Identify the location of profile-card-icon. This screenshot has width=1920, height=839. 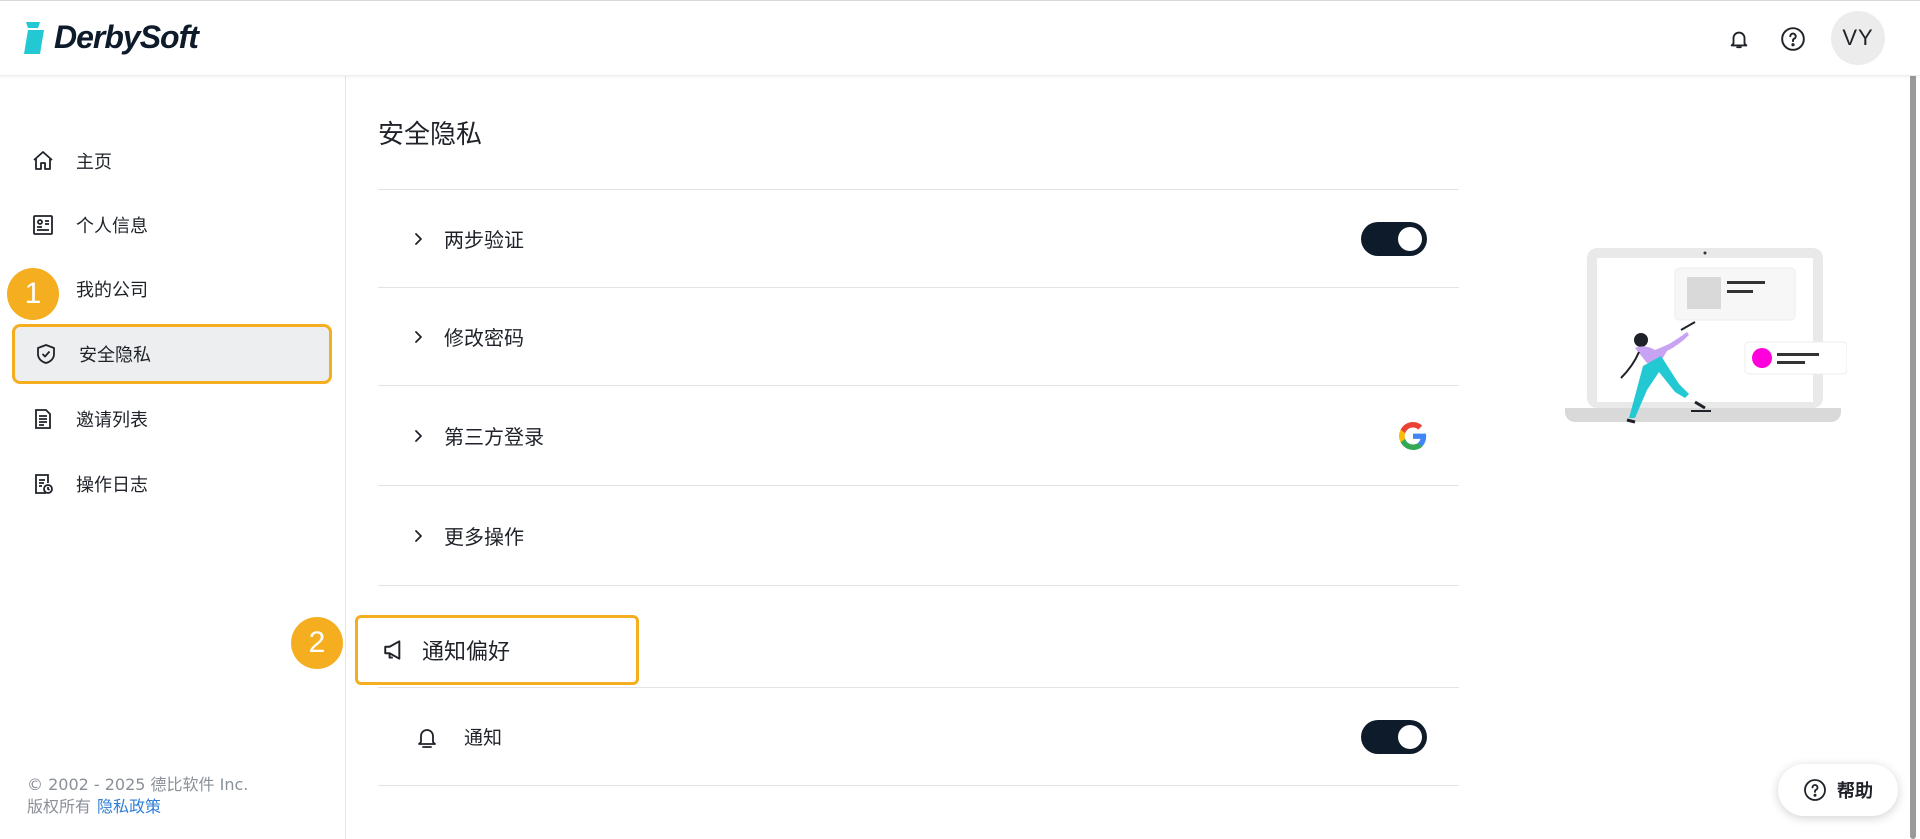
(43, 225).